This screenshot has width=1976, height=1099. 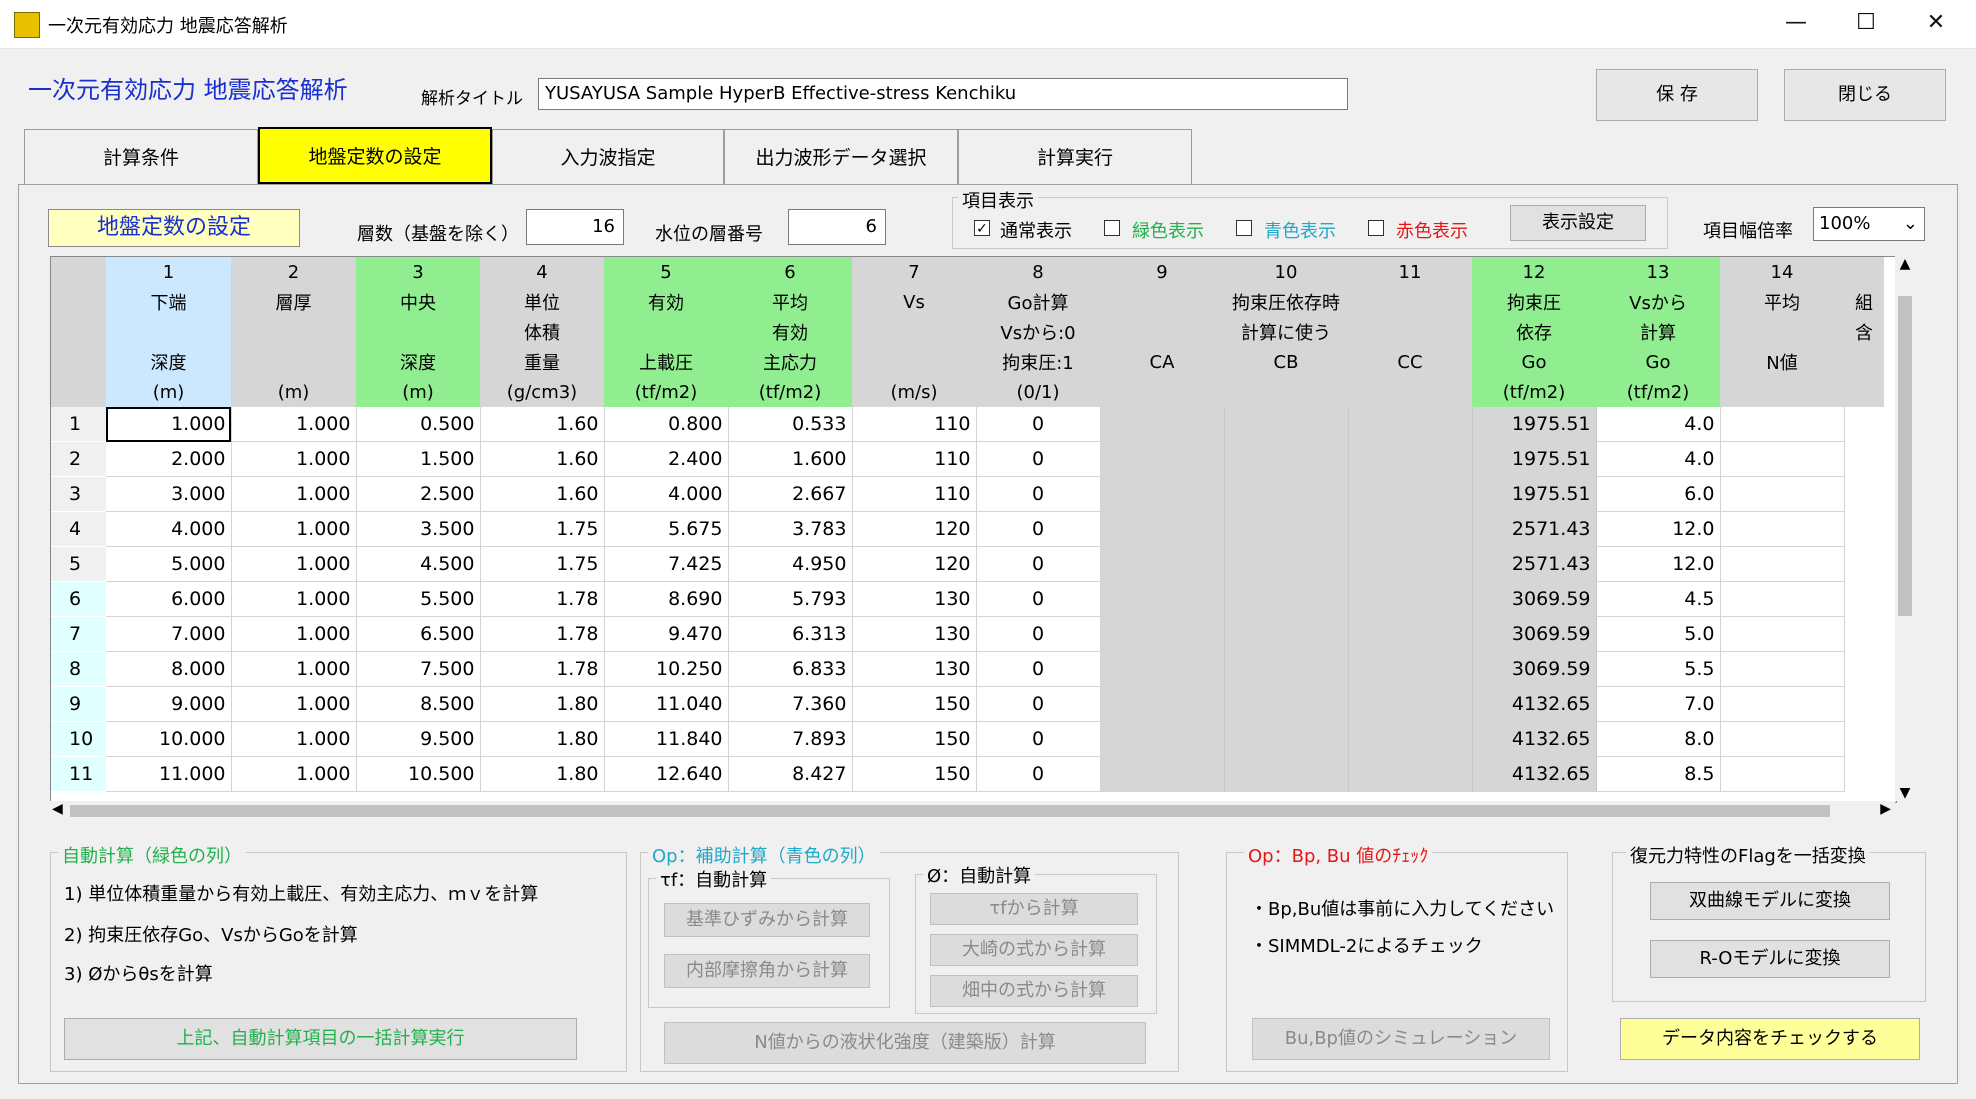 I want to click on table-cell: 7.000, so click(x=169, y=634).